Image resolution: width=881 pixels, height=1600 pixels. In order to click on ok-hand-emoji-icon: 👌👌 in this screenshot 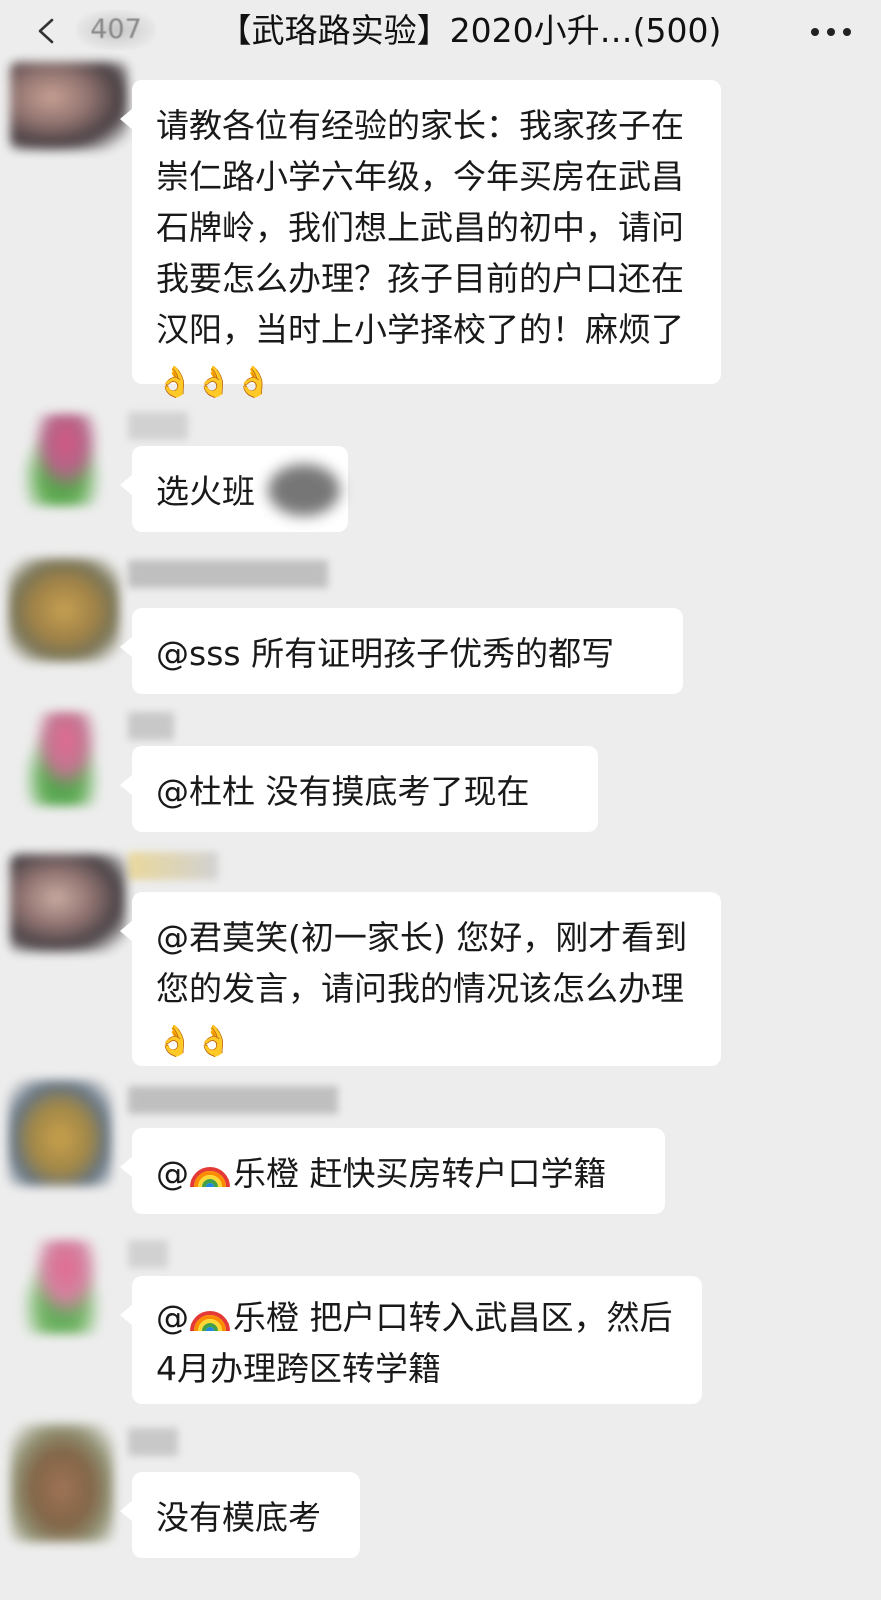, I will do `click(195, 1041)`.